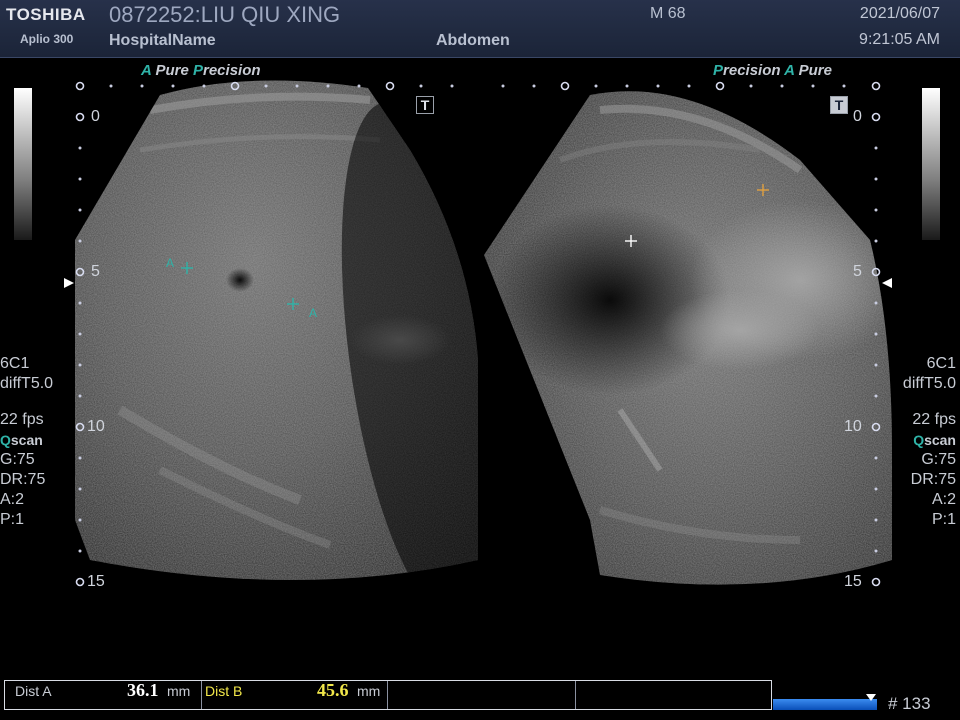 This screenshot has height=720, width=960. What do you see at coordinates (839, 105) in the screenshot?
I see `orientation-marker-right: T` at bounding box center [839, 105].